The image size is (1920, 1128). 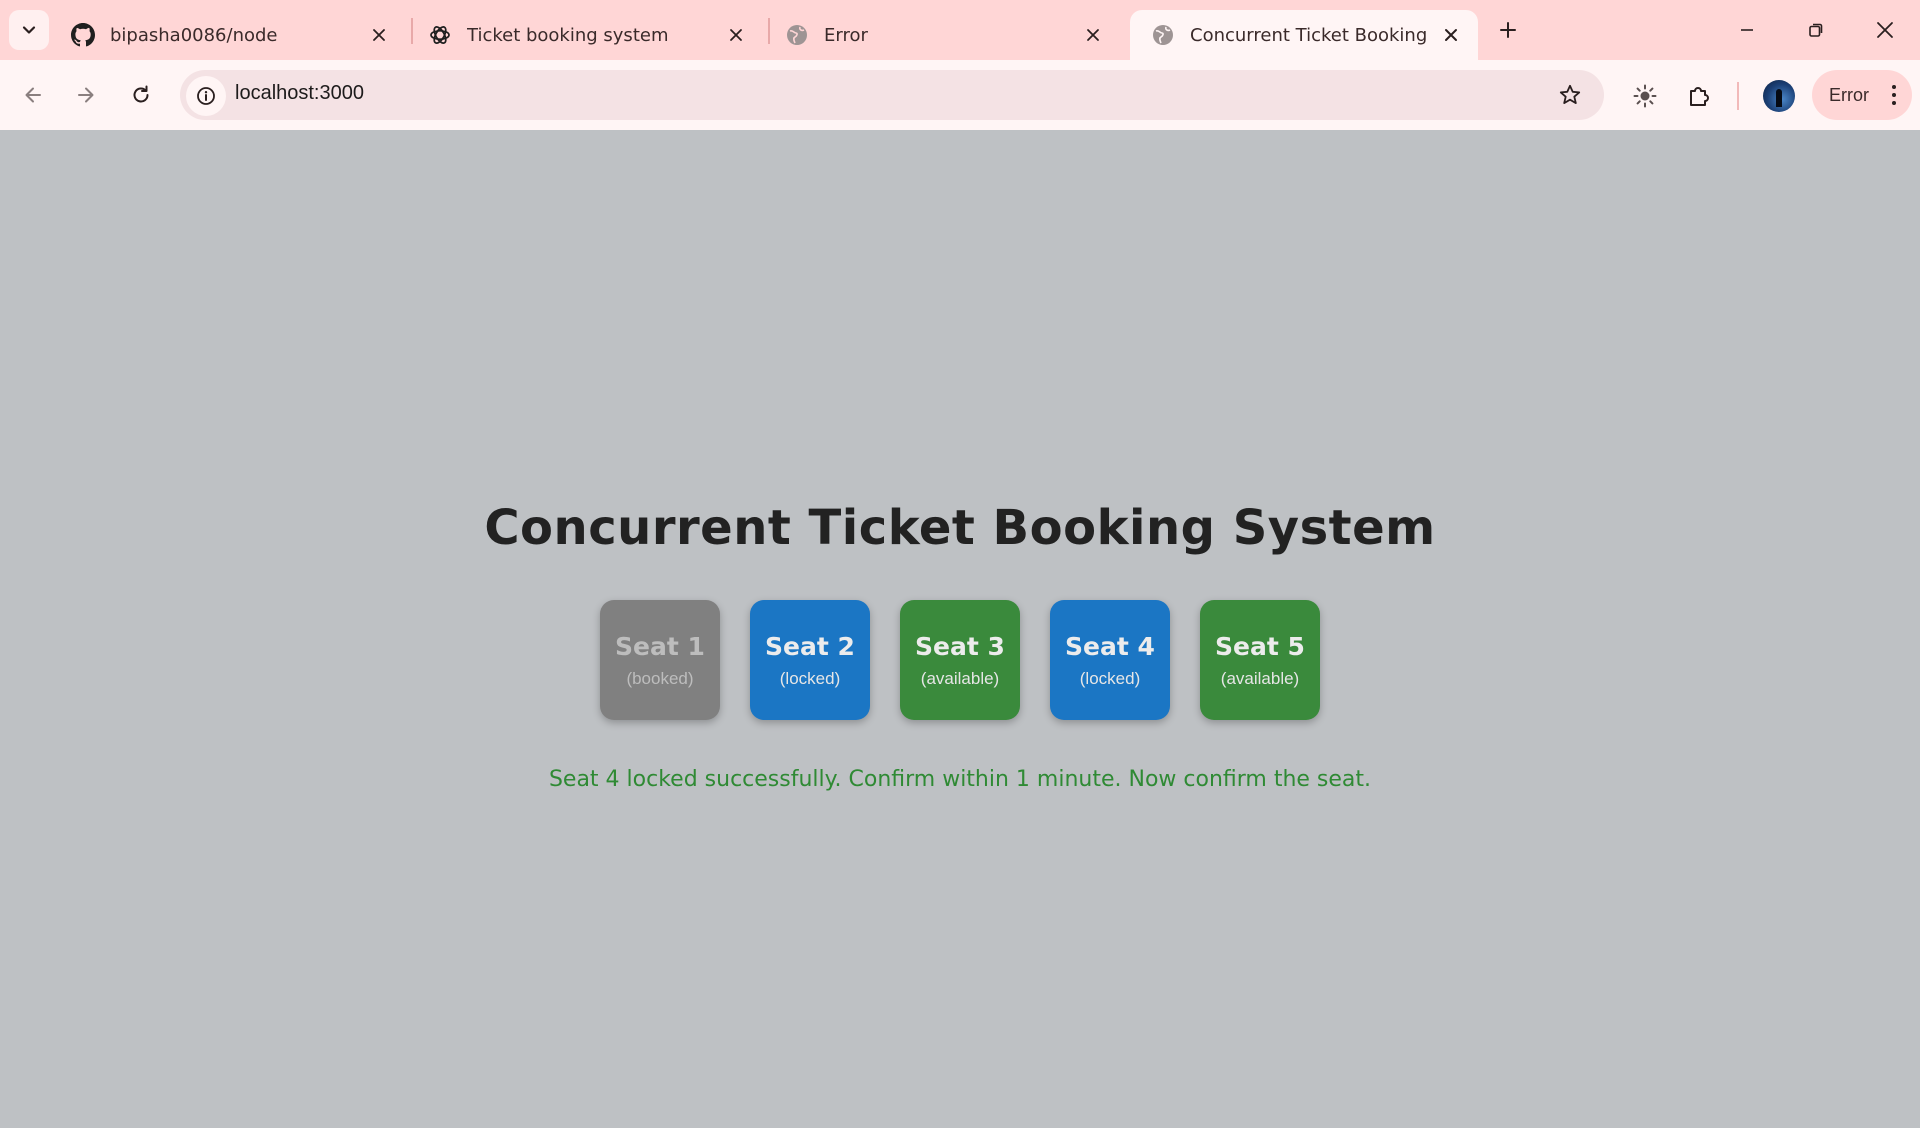 I want to click on chevron-down-icon, so click(x=29, y=30).